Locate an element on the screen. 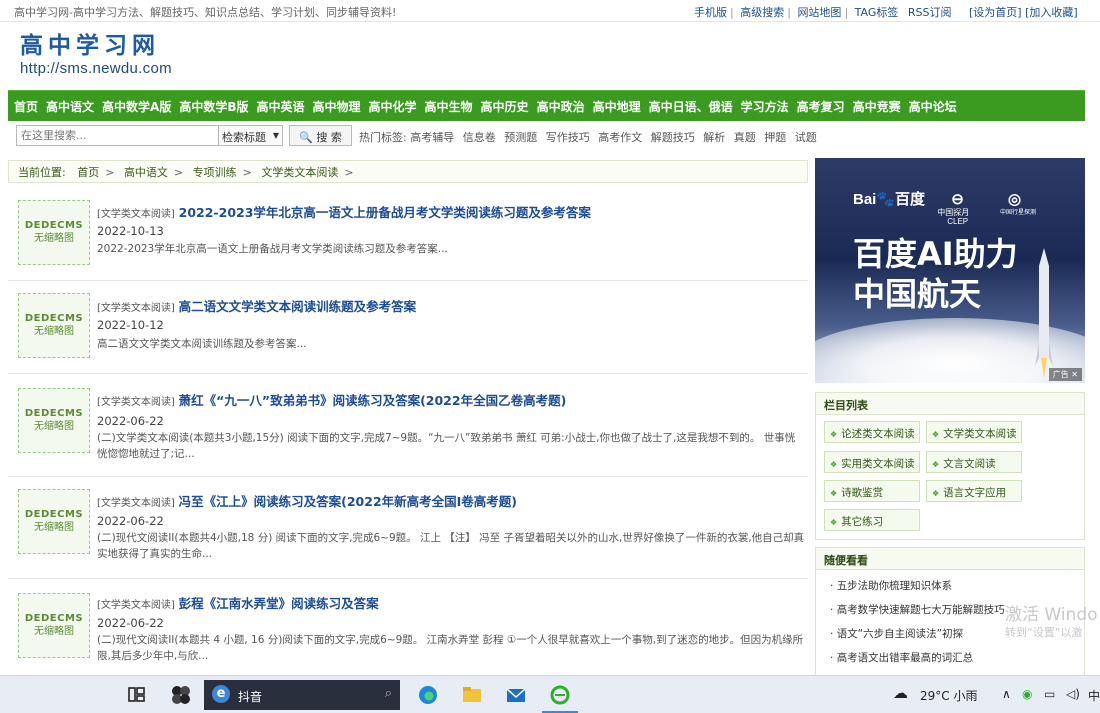 The image size is (1100, 713). article-title: 2022-2023学年北京高一语文上册备战月考文学类阅读练习题及参考答案 is located at coordinates (385, 212).